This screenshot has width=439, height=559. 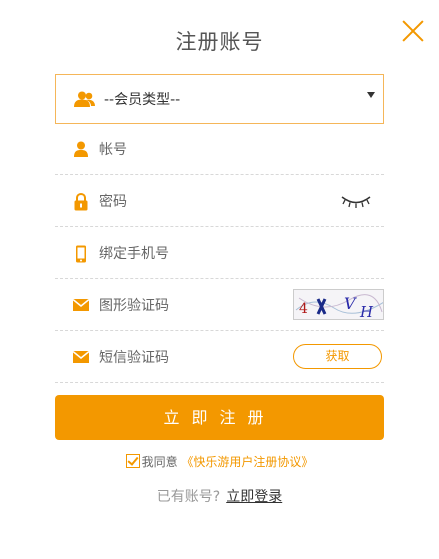 What do you see at coordinates (254, 497) in the screenshot?
I see `login-link: 立即登录` at bounding box center [254, 497].